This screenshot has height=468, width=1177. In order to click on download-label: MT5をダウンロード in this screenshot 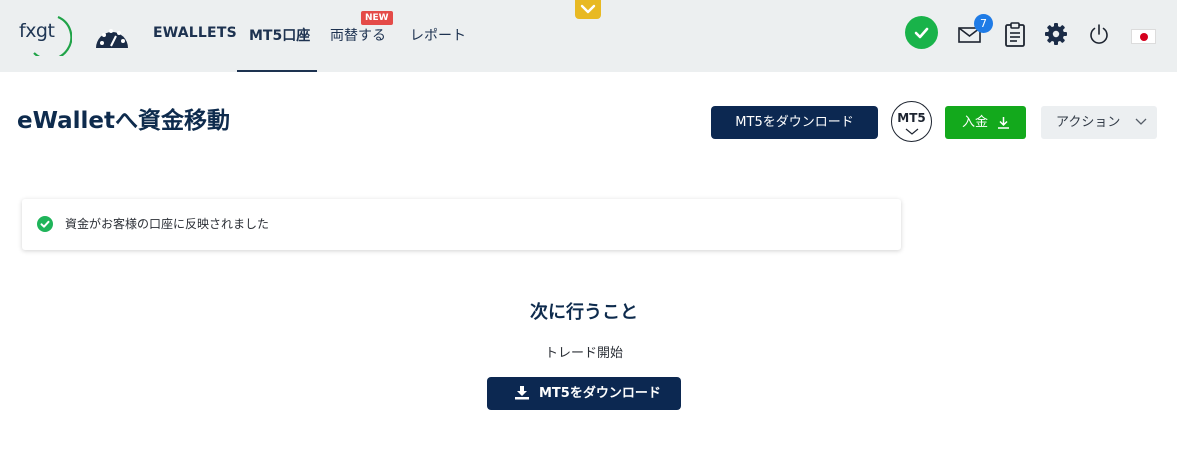, I will do `click(600, 393)`.